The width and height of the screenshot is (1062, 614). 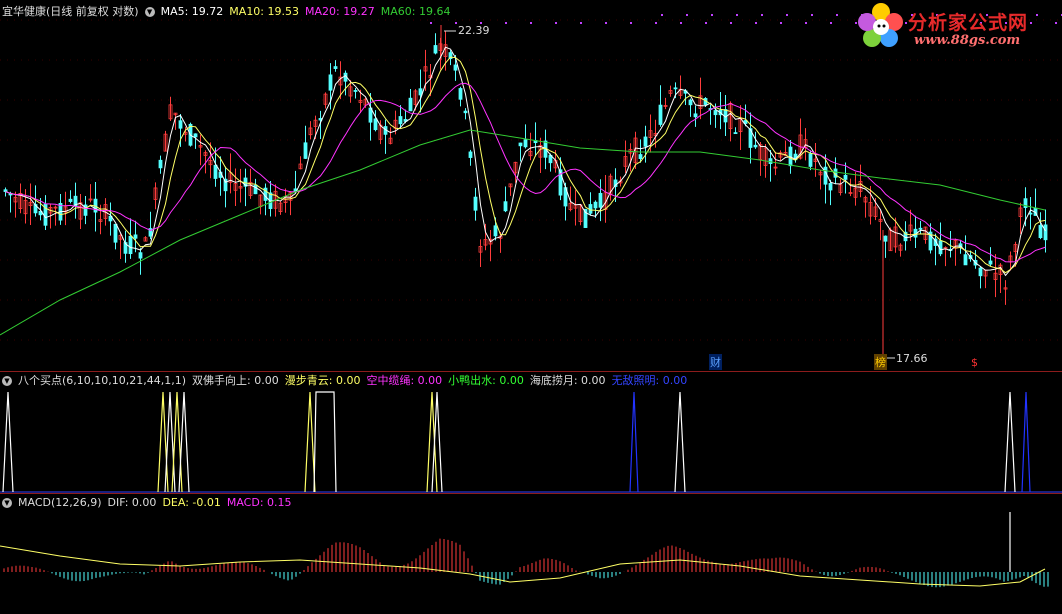 I want to click on signal-value-6: 无敌照明: 0.00, so click(x=649, y=380).